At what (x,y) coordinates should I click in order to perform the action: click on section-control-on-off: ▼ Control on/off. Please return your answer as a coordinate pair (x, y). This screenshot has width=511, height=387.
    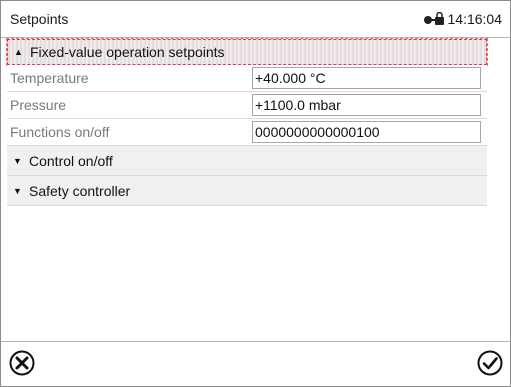
    Looking at the image, I should click on (247, 161).